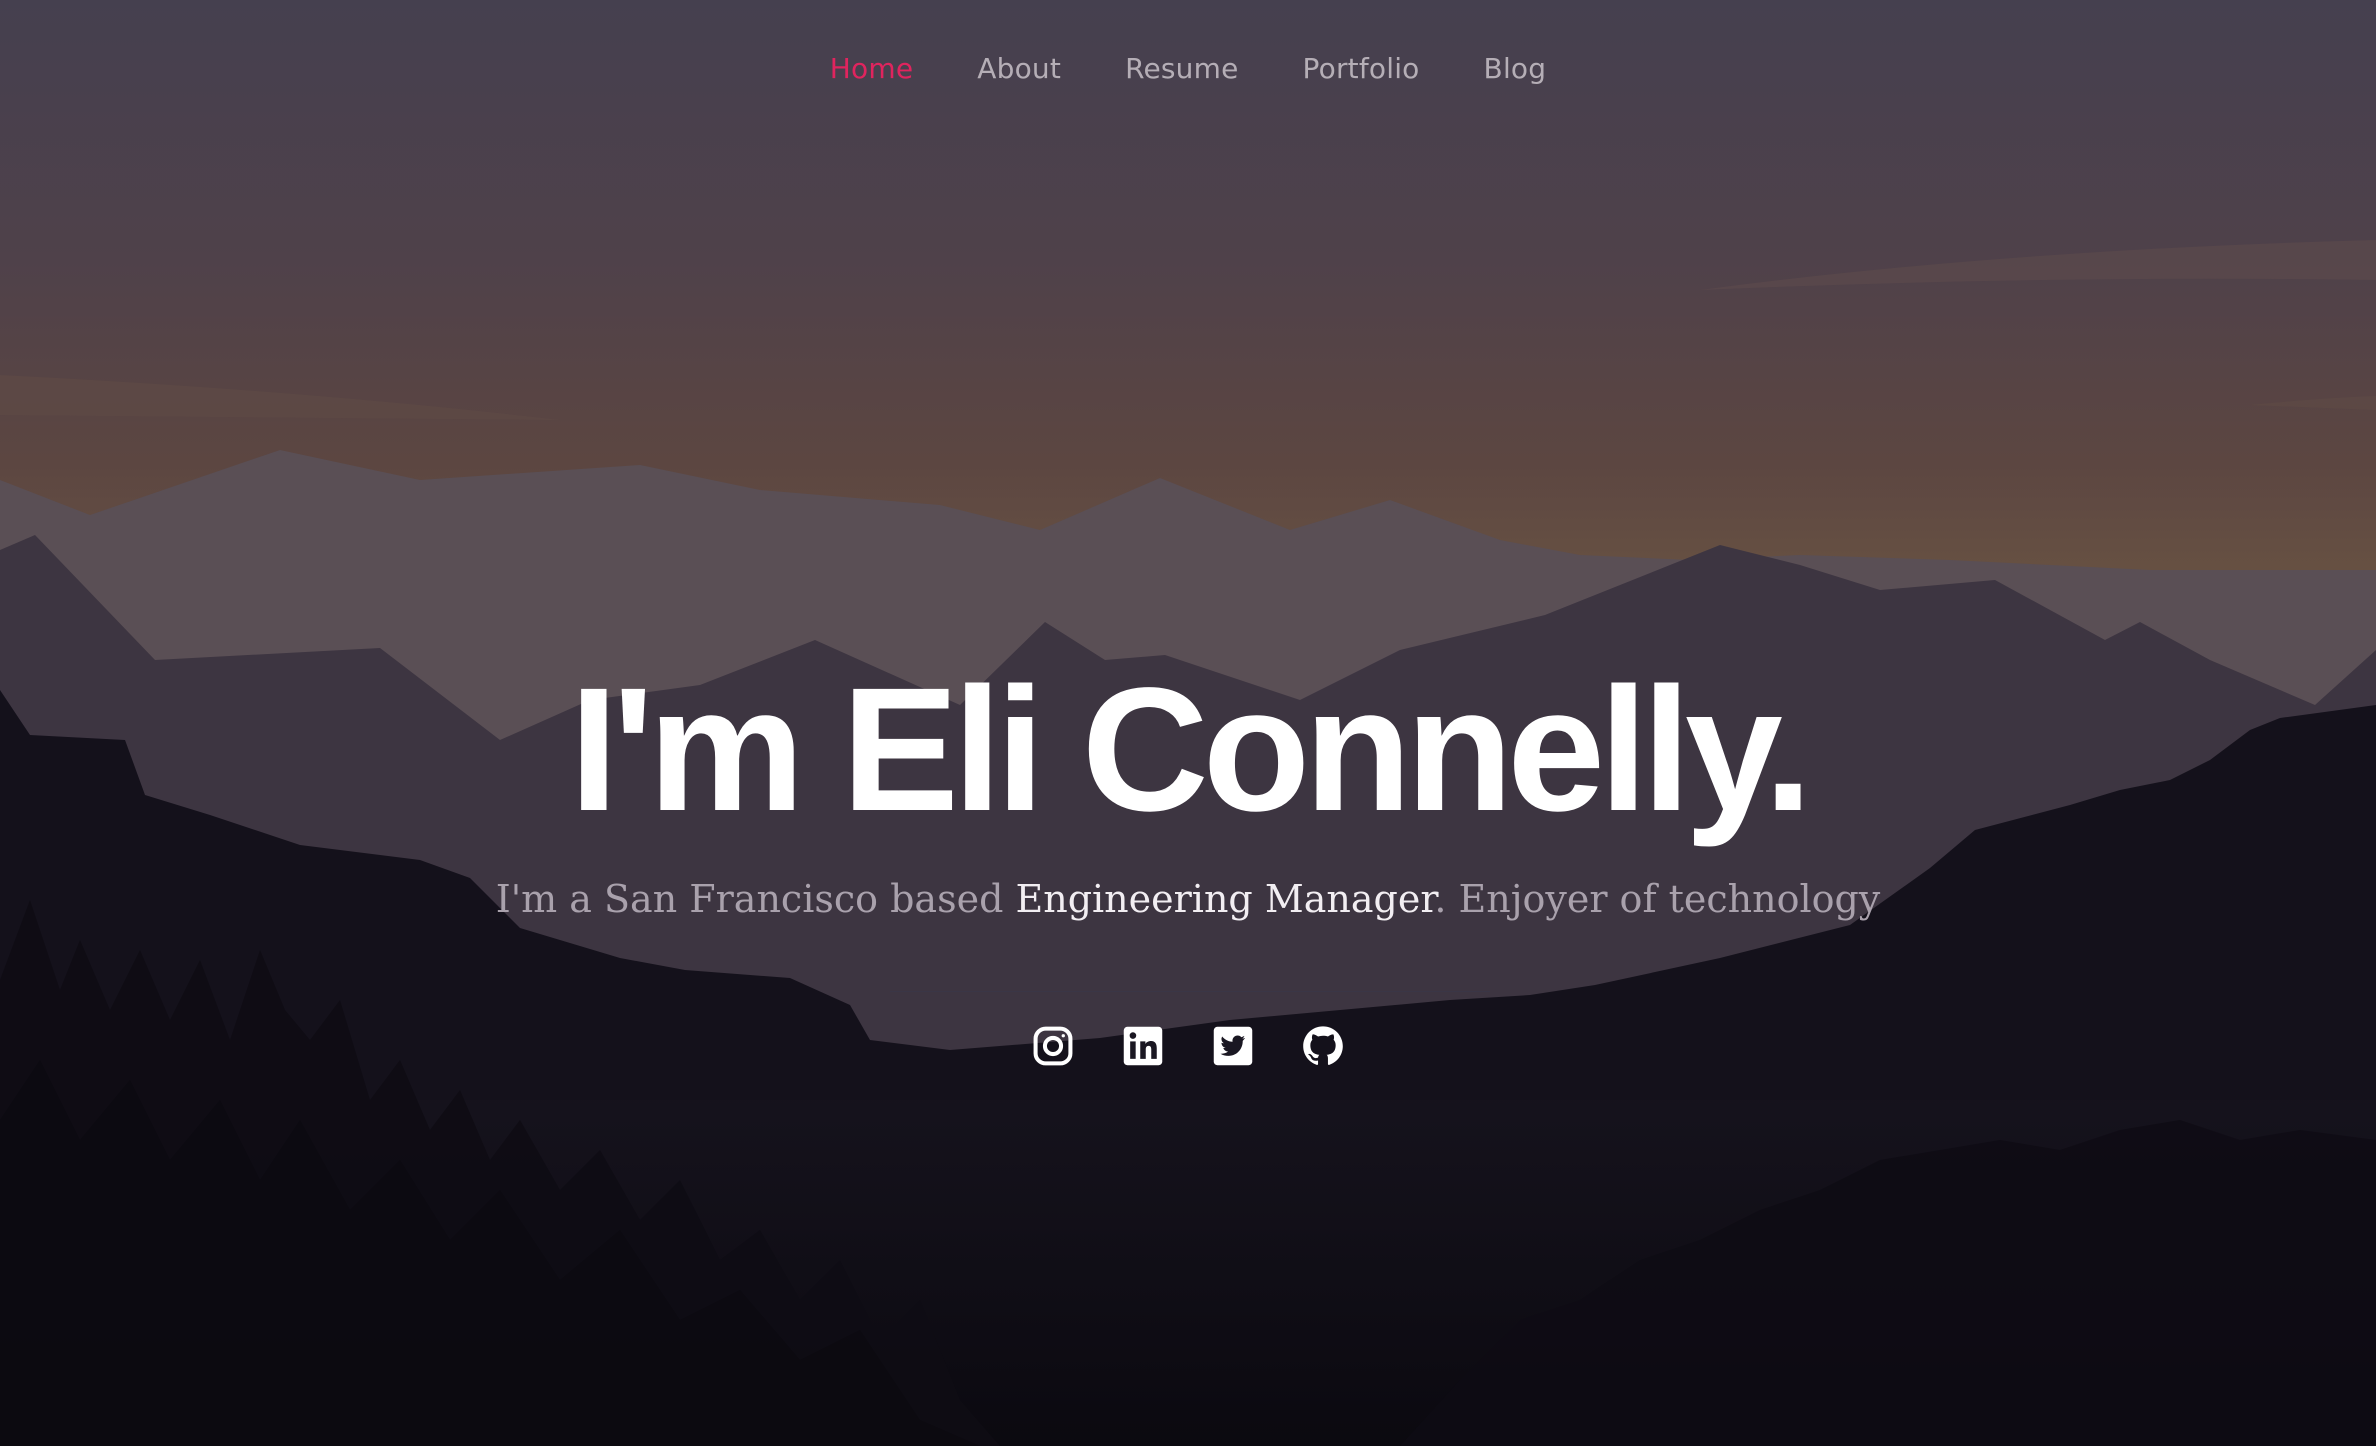  Describe the element at coordinates (1323, 1046) in the screenshot. I see `github-icon` at that location.